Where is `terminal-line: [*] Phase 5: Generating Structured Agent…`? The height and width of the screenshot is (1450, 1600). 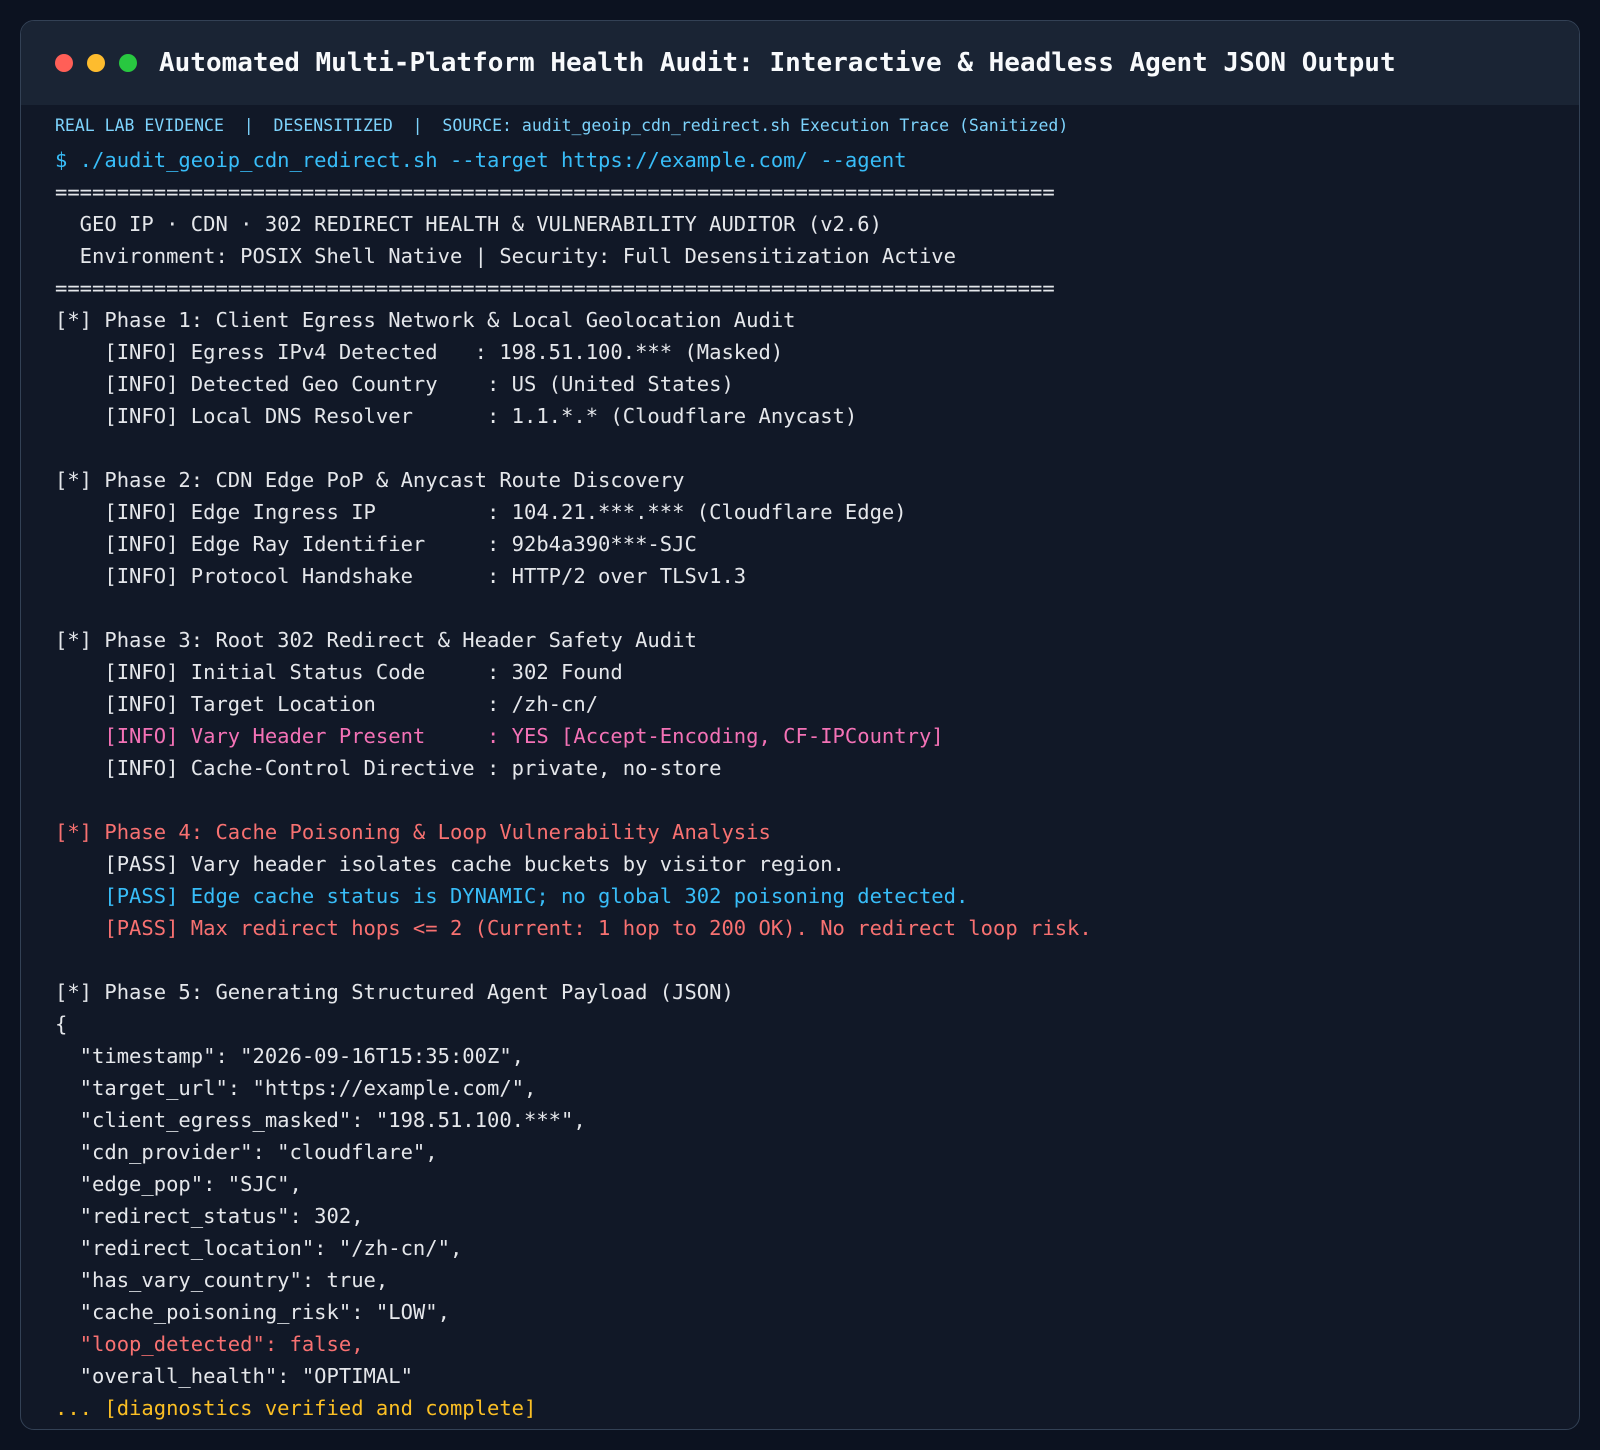 terminal-line: [*] Phase 5: Generating Structured Agent… is located at coordinates (394, 992).